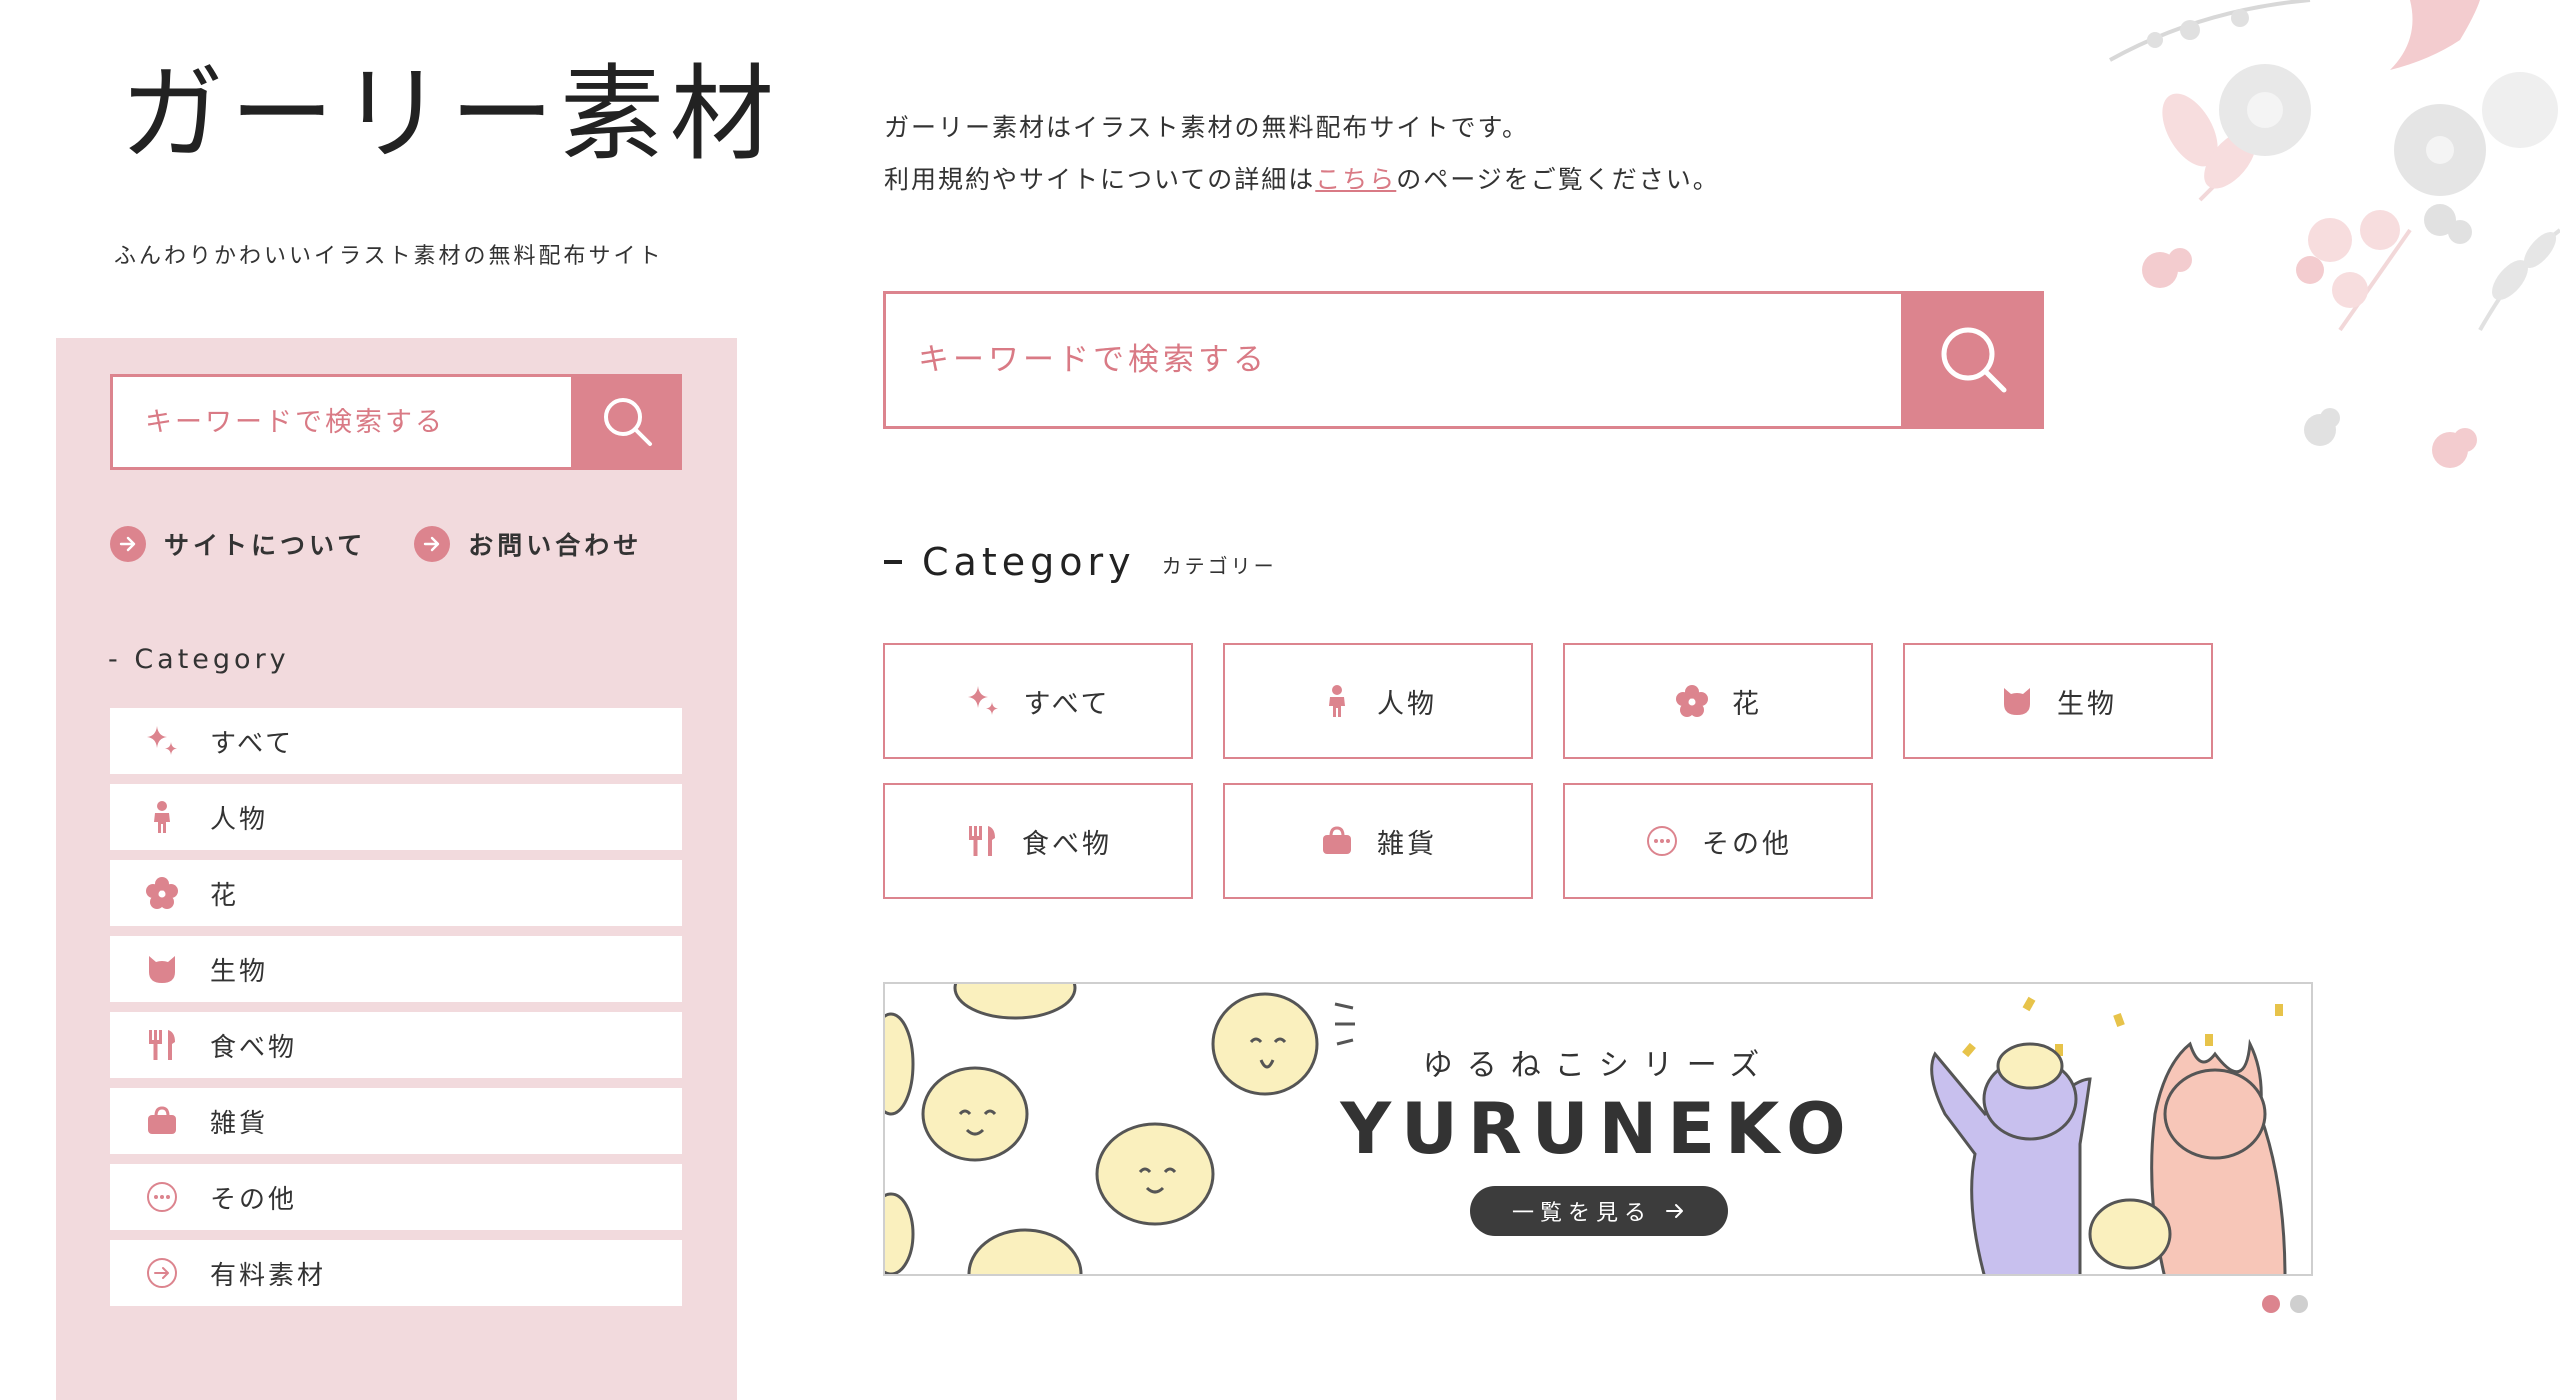 Image resolution: width=2560 pixels, height=1400 pixels. I want to click on yuruneko-banner: ゆるねこシリーズ YURUNEKO 一覧を見る, so click(1598, 1129).